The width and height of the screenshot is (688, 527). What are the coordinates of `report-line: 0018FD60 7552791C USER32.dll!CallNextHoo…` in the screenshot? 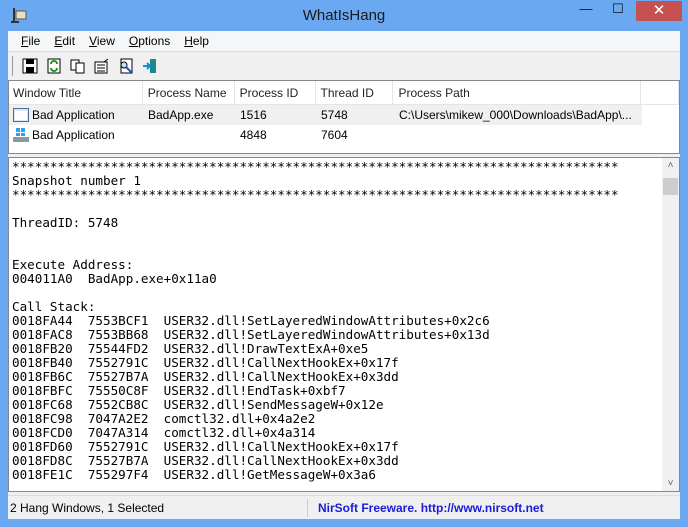 It's located at (205, 446).